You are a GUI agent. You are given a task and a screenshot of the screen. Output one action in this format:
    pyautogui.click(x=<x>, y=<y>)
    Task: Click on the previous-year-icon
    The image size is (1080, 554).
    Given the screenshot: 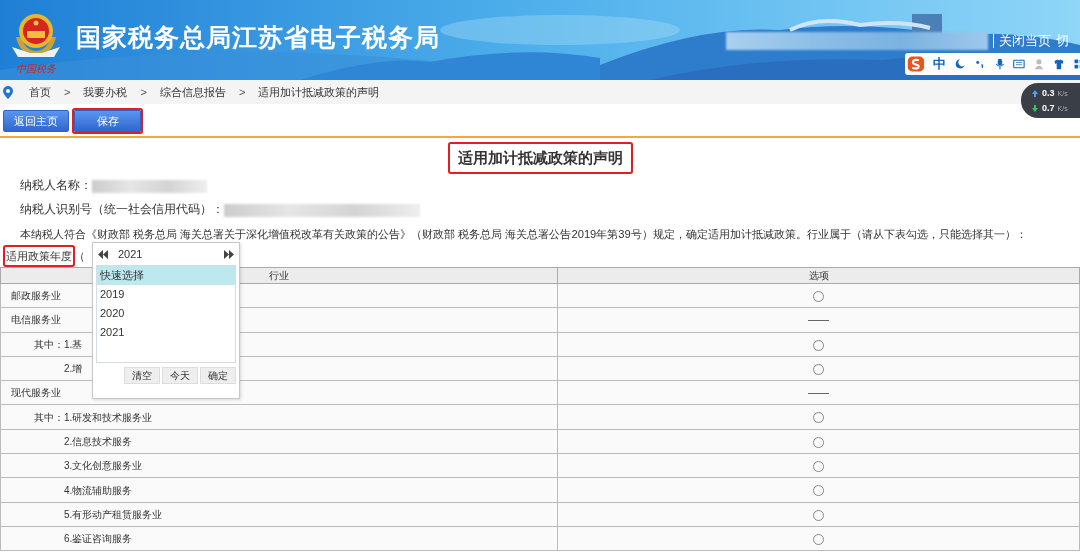 What is the action you would take?
    pyautogui.click(x=103, y=254)
    